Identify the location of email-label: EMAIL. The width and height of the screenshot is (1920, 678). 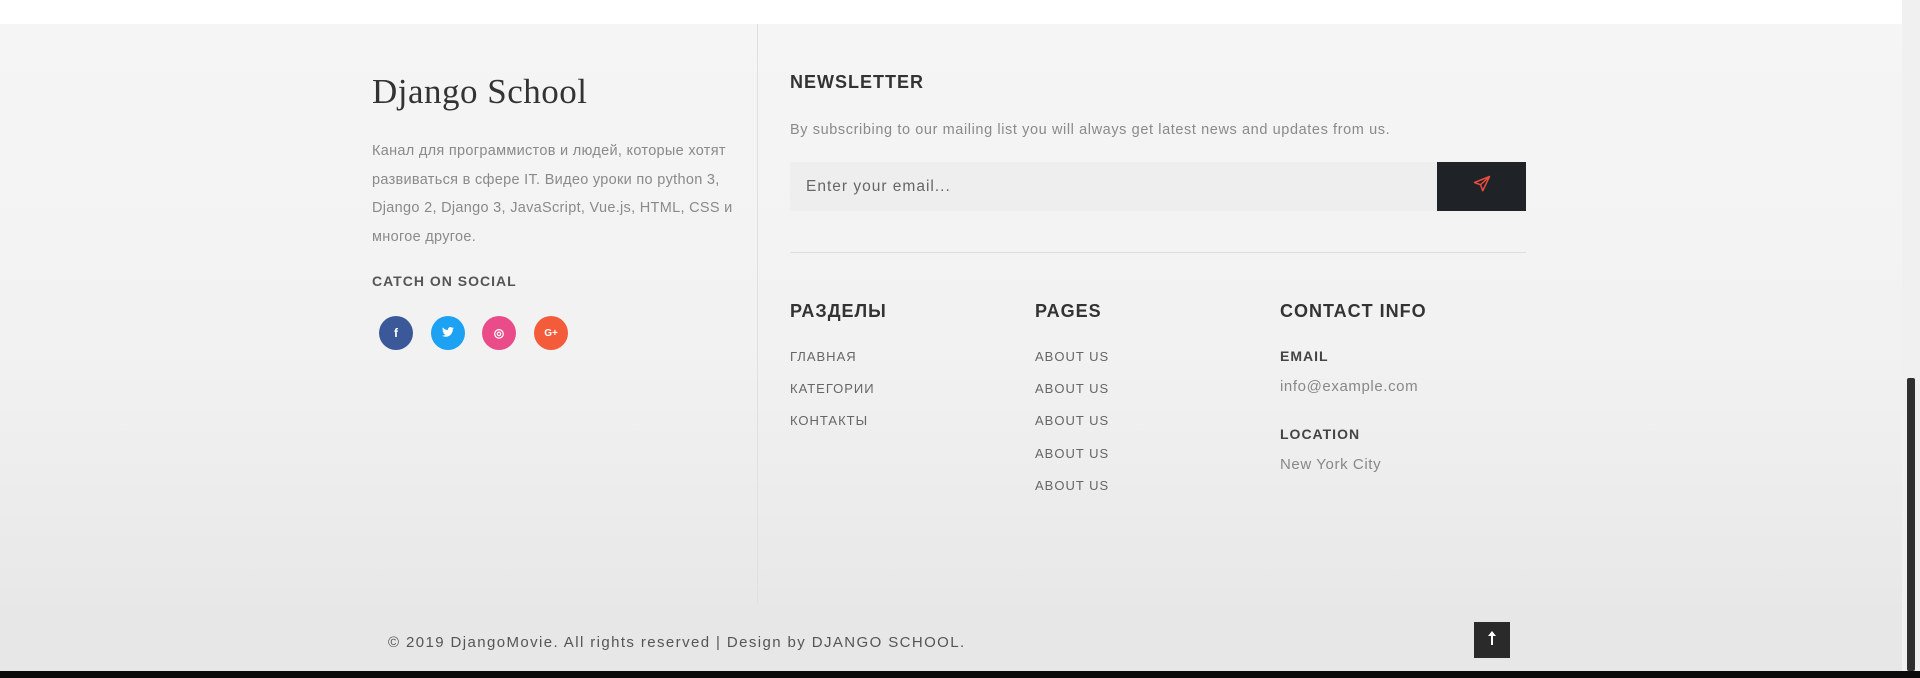
(1304, 356).